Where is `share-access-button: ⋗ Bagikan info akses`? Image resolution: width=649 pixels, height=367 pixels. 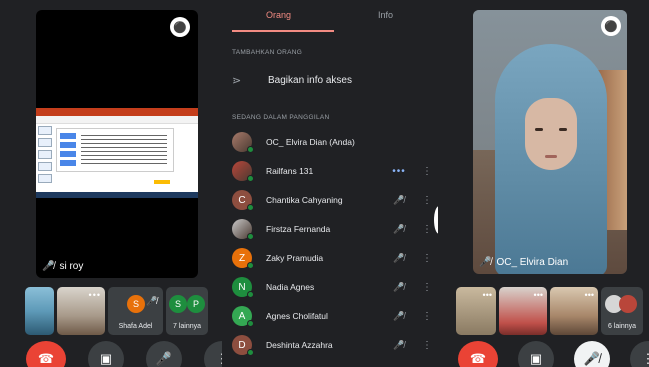 share-access-button: ⋗ Bagikan info akses is located at coordinates (332, 80).